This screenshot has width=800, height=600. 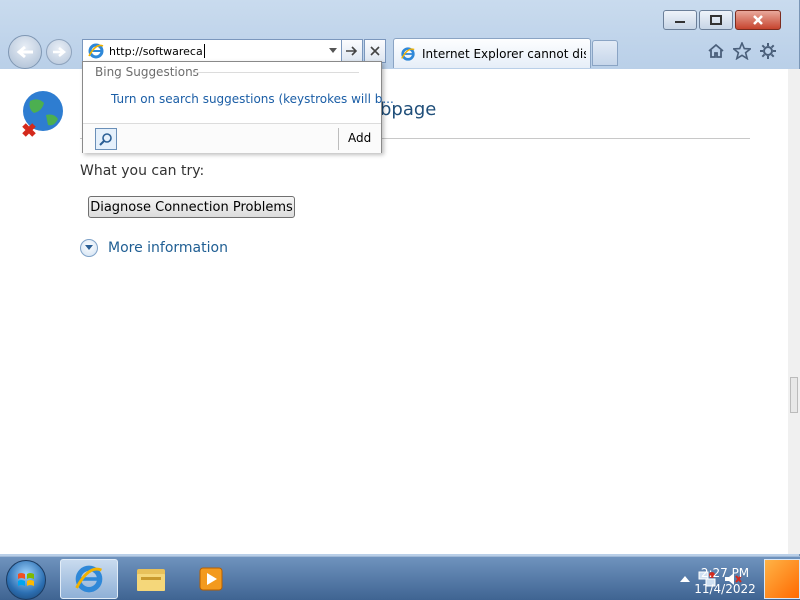 What do you see at coordinates (725, 573) in the screenshot?
I see `clock-time: 2:27 PM` at bounding box center [725, 573].